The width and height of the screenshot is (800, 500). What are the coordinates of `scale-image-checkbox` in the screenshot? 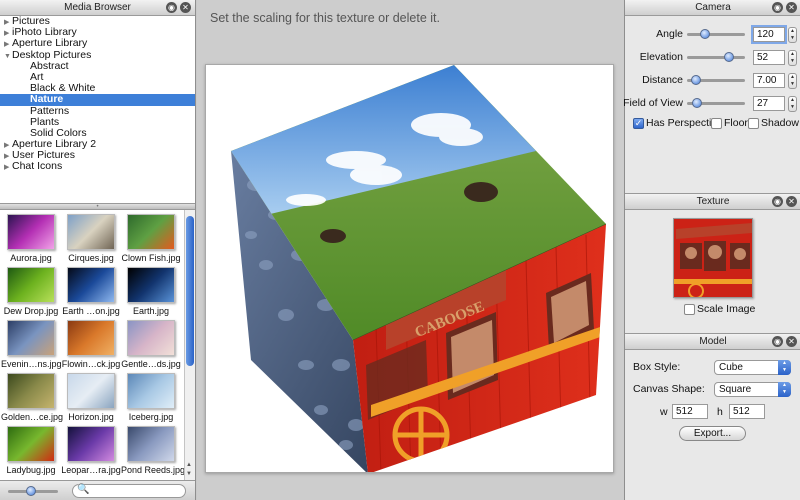 It's located at (689, 309).